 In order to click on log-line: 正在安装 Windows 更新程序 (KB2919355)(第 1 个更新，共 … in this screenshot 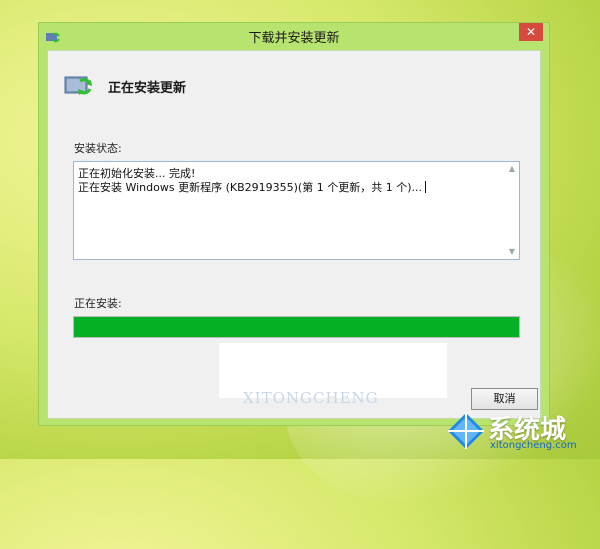, I will do `click(252, 187)`.